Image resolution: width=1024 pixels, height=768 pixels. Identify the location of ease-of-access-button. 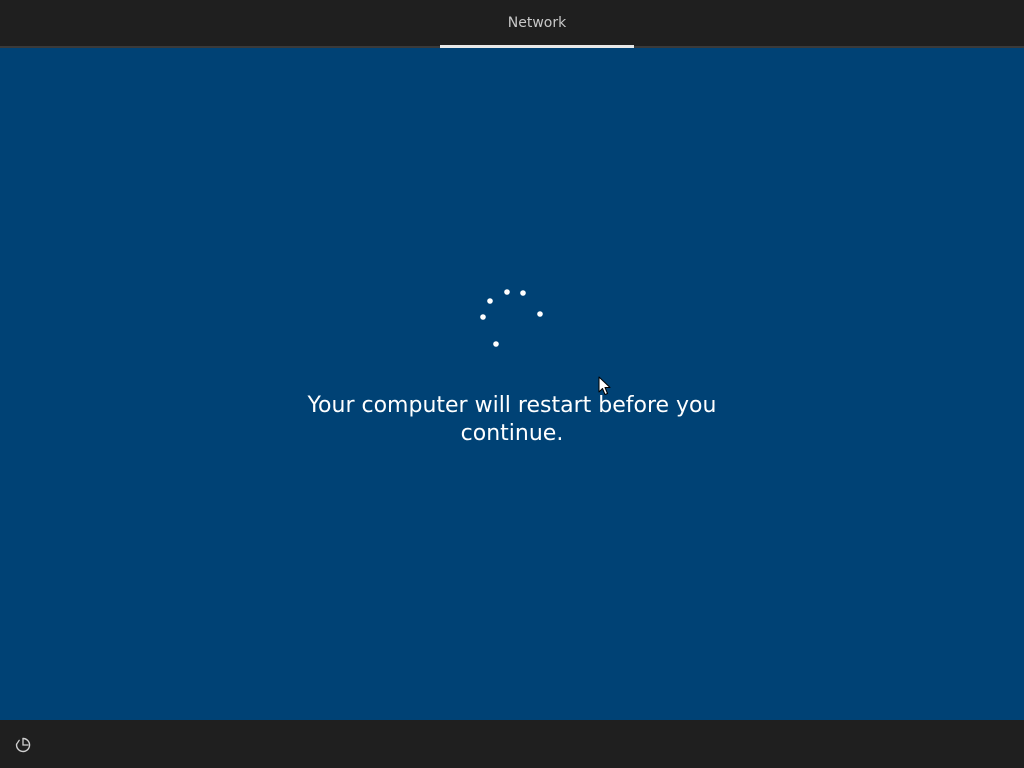
(23, 745).